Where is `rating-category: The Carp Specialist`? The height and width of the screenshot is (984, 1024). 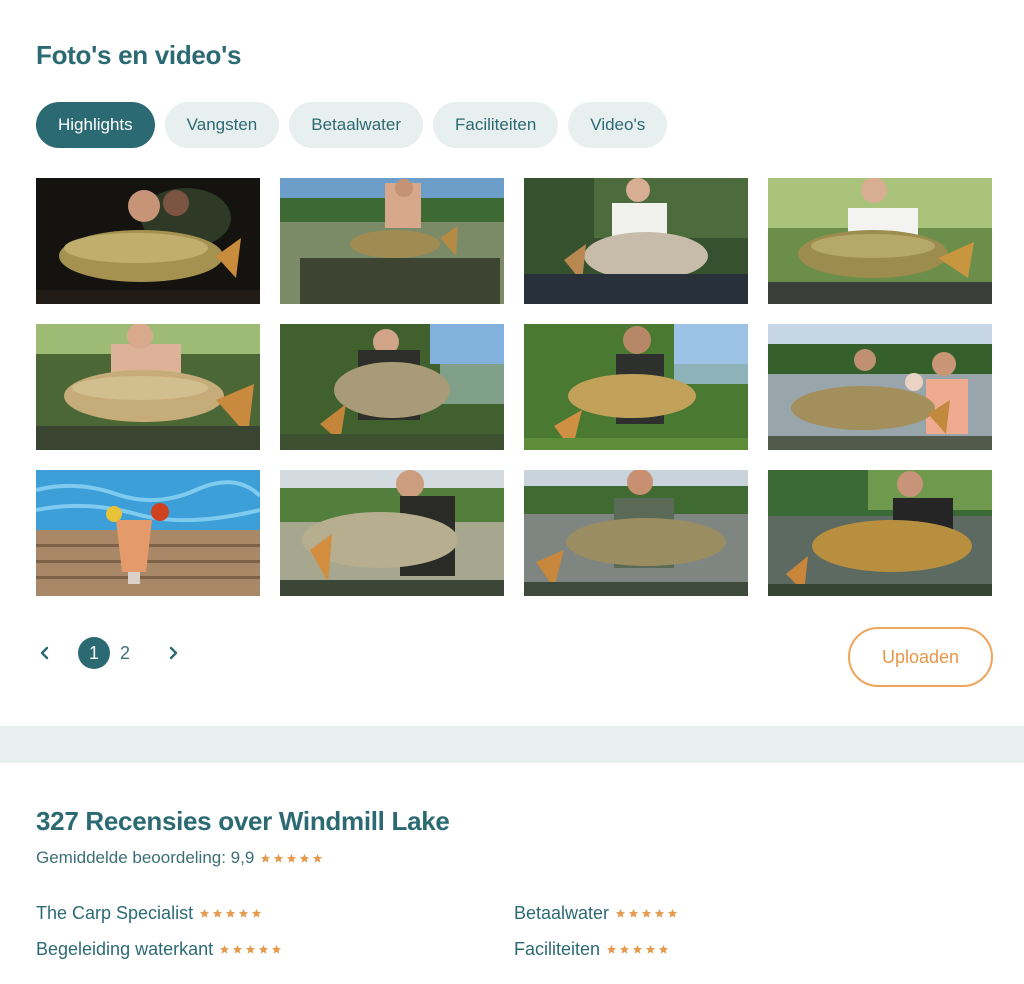
rating-category: The Carp Specialist is located at coordinates (149, 913).